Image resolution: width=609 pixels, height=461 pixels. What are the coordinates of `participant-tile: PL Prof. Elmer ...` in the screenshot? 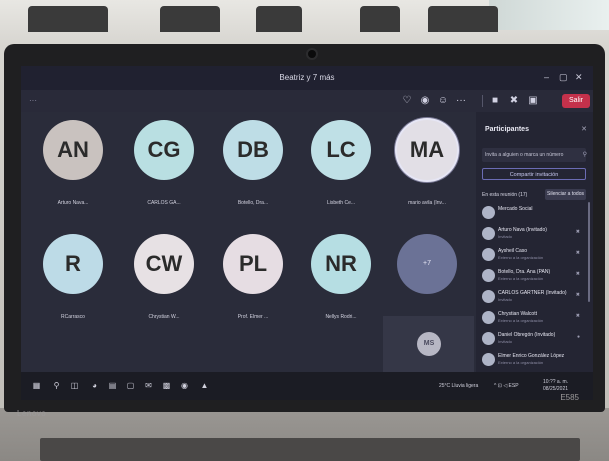 It's located at (253, 285).